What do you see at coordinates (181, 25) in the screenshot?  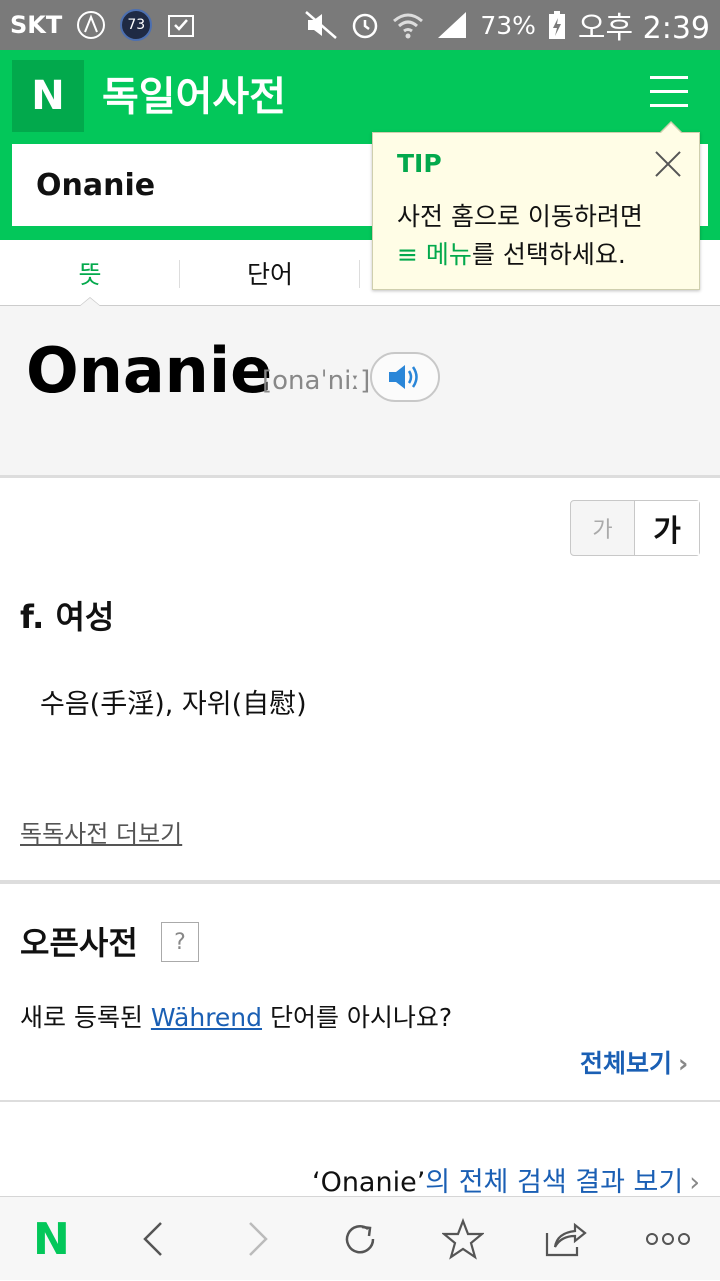 I see `clipboard-check-icon` at bounding box center [181, 25].